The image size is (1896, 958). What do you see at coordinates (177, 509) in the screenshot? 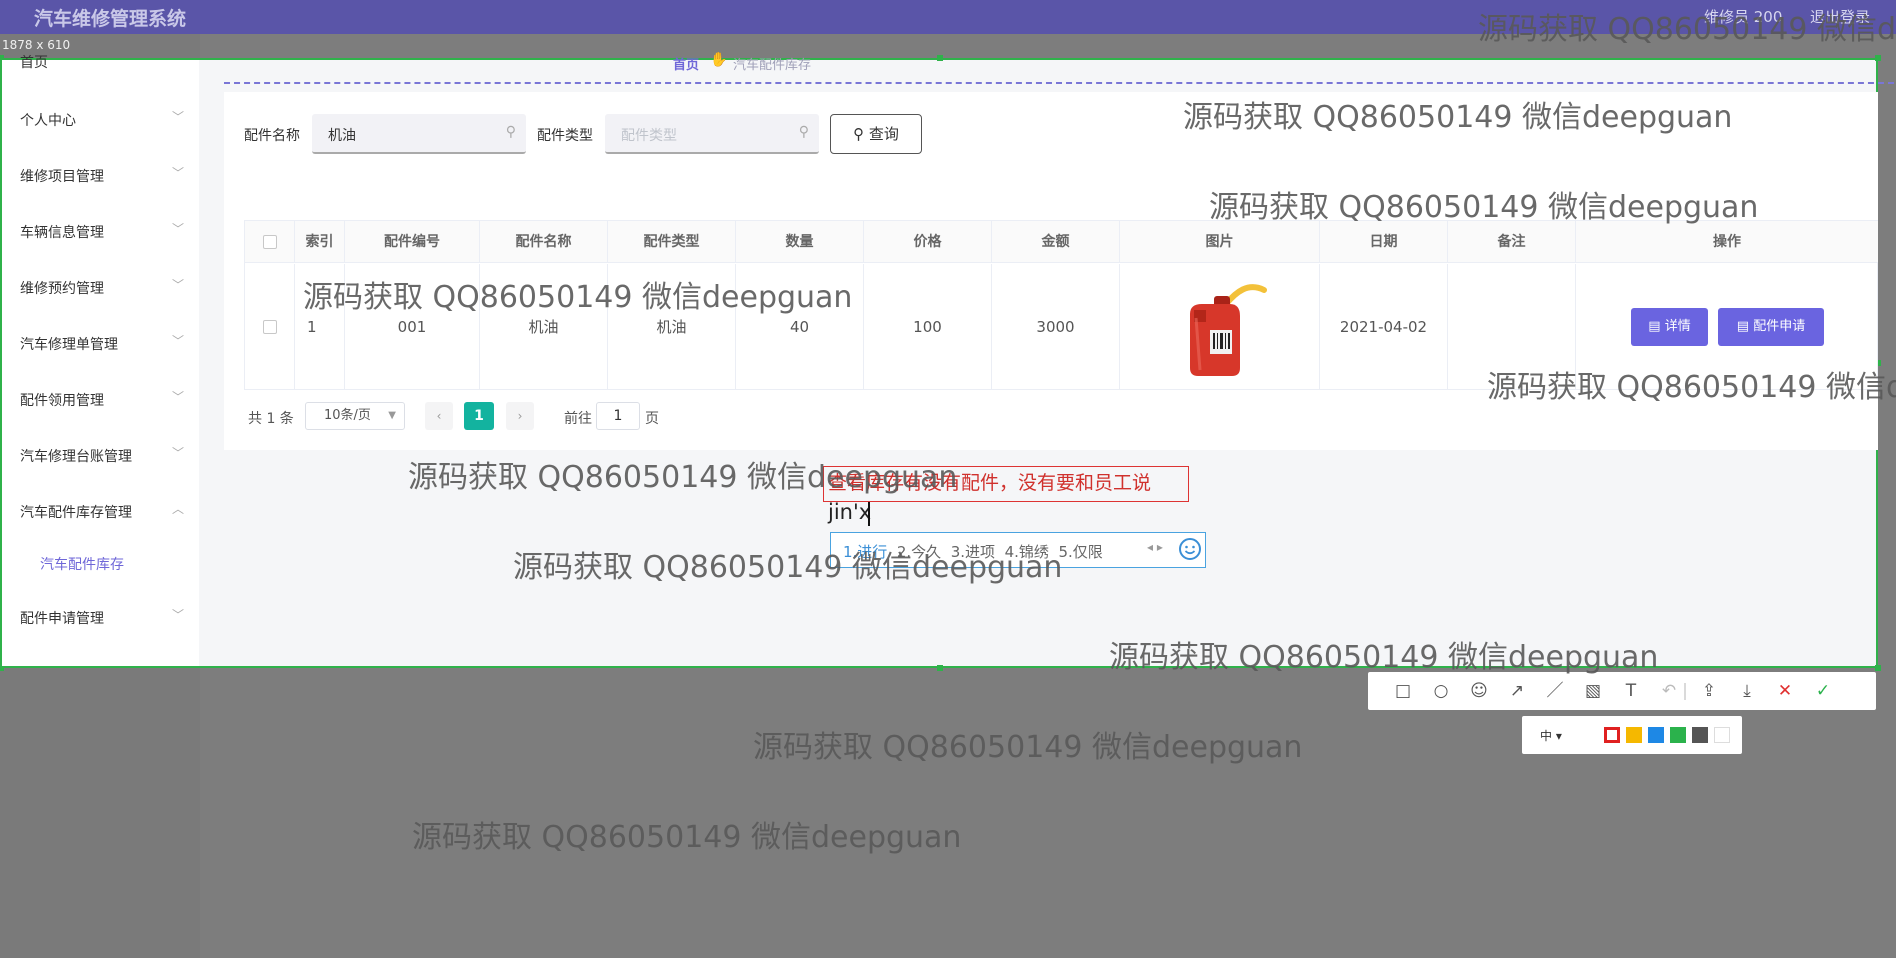
I see `chevron-up-icon: ︿` at bounding box center [177, 509].